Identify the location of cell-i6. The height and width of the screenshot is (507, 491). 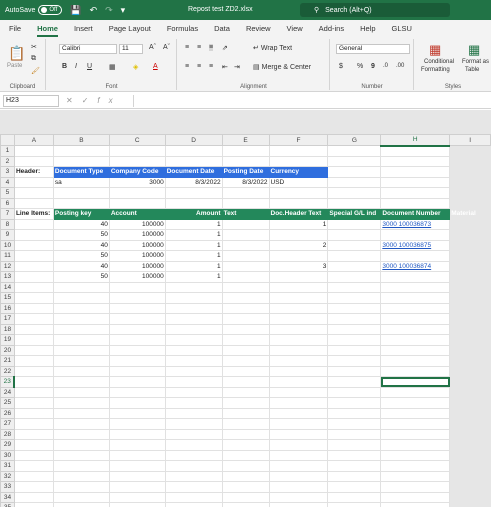
(470, 203).